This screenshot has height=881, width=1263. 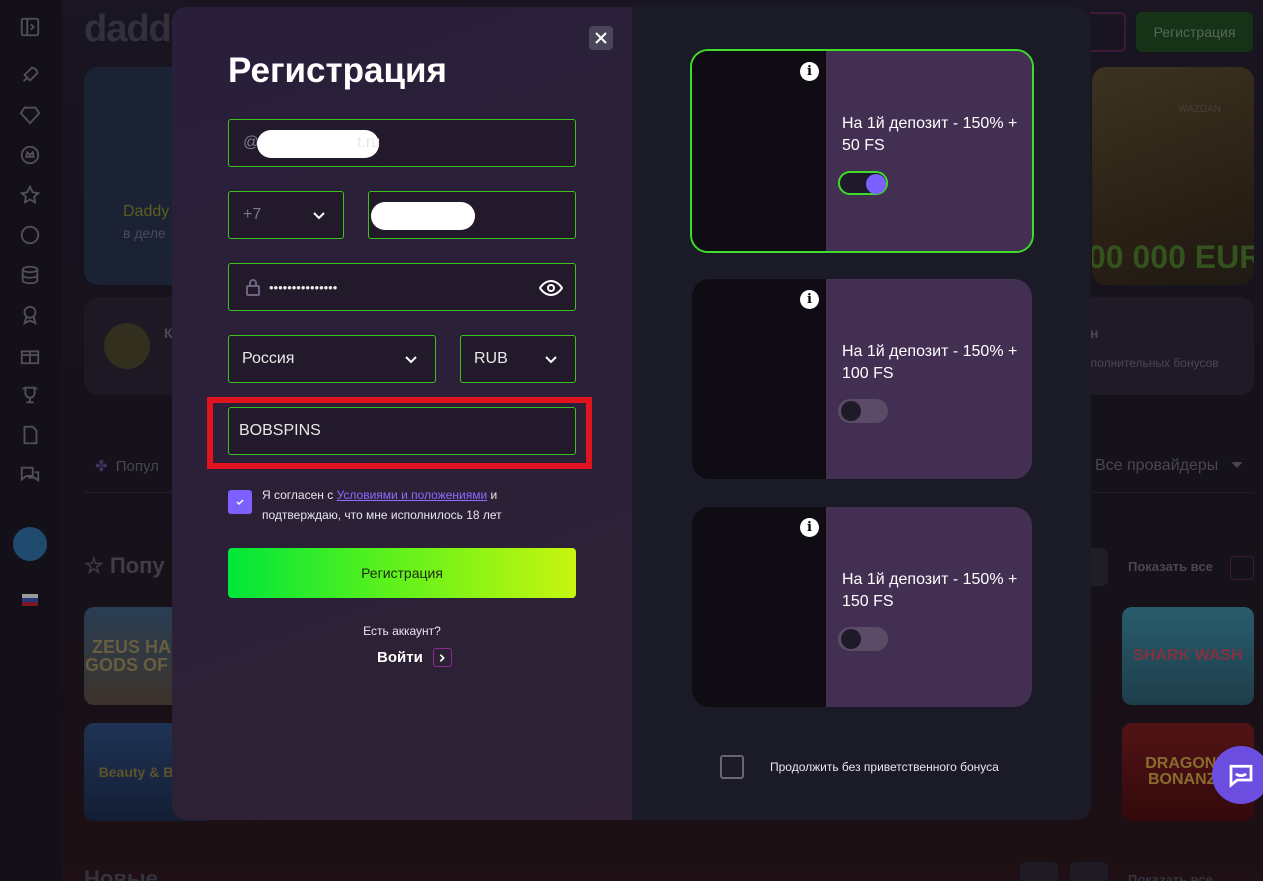 What do you see at coordinates (1237, 775) in the screenshot?
I see `support-chat-button` at bounding box center [1237, 775].